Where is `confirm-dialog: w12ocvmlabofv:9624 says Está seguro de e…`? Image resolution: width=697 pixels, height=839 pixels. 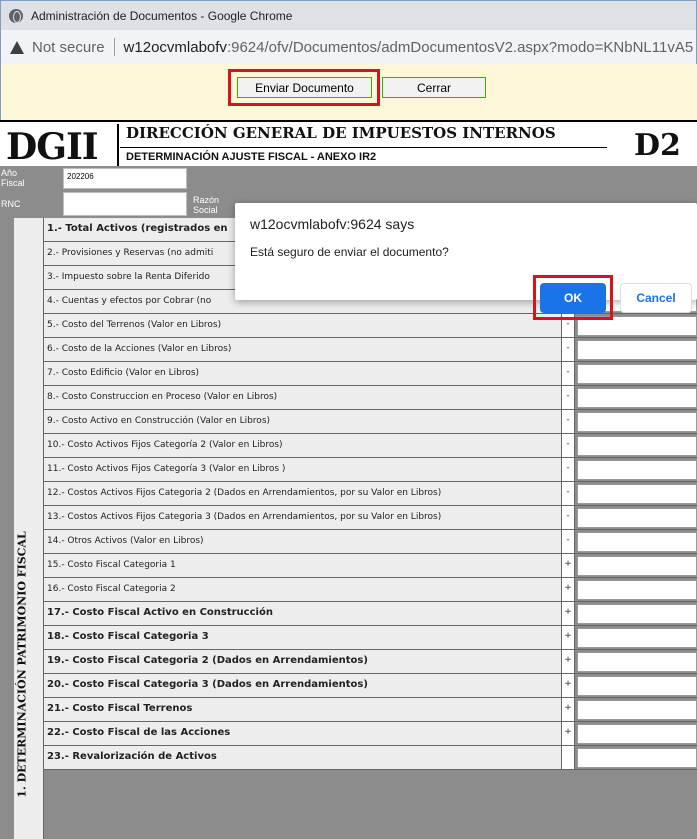
confirm-dialog: w12ocvmlabofv:9624 says Está seguro de e… is located at coordinates (466, 261).